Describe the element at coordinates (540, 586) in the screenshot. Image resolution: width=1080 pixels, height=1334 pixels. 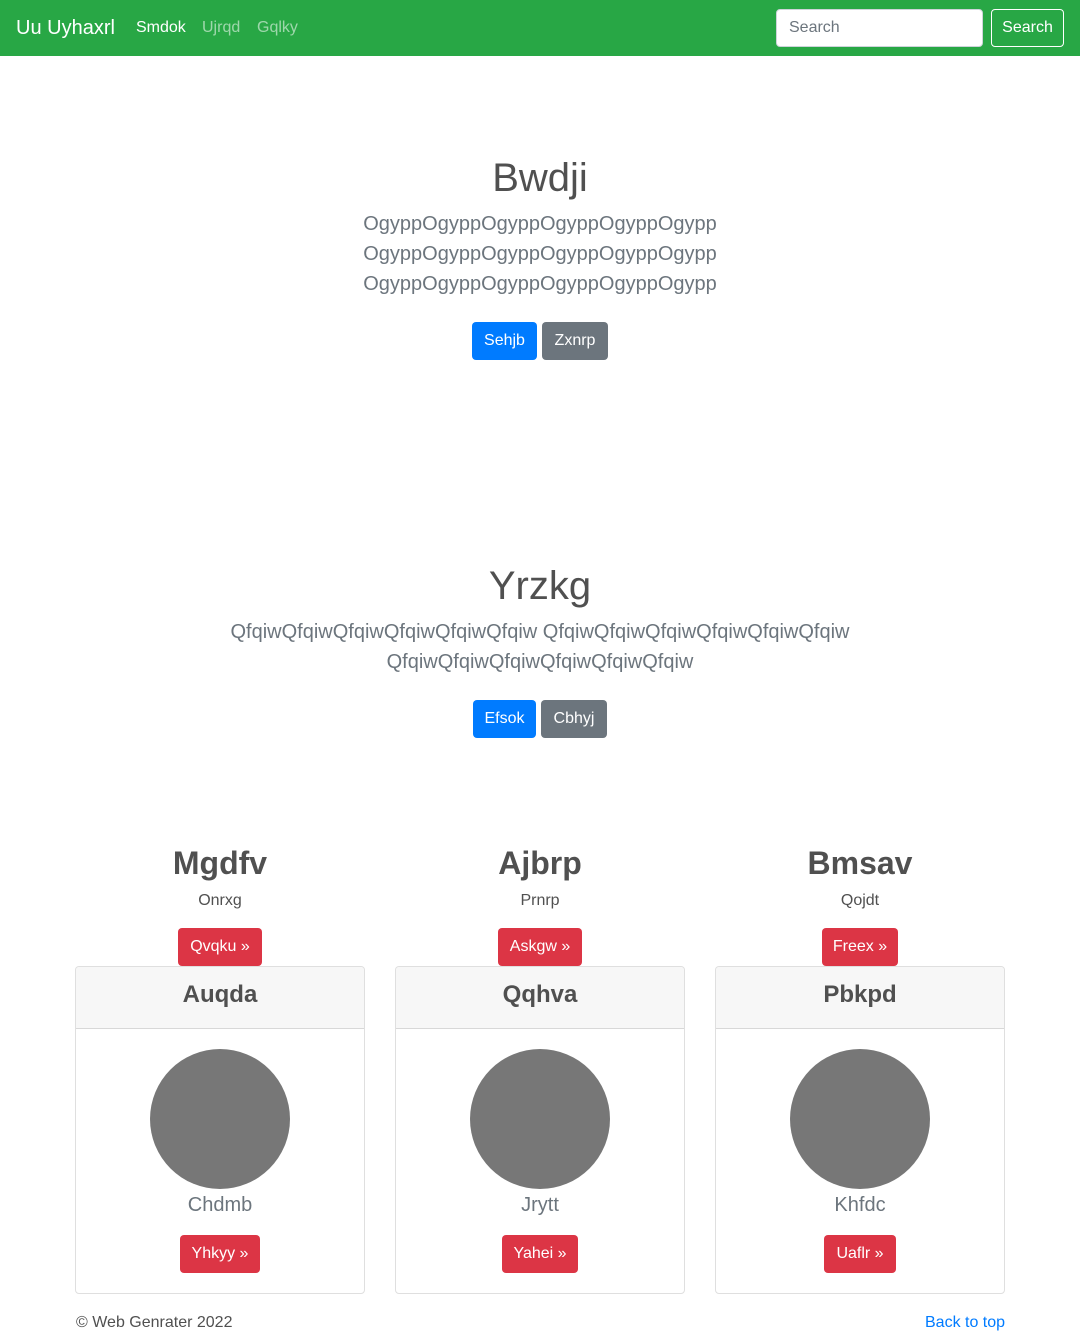
I see `hero-2-title: Yrzkg` at that location.